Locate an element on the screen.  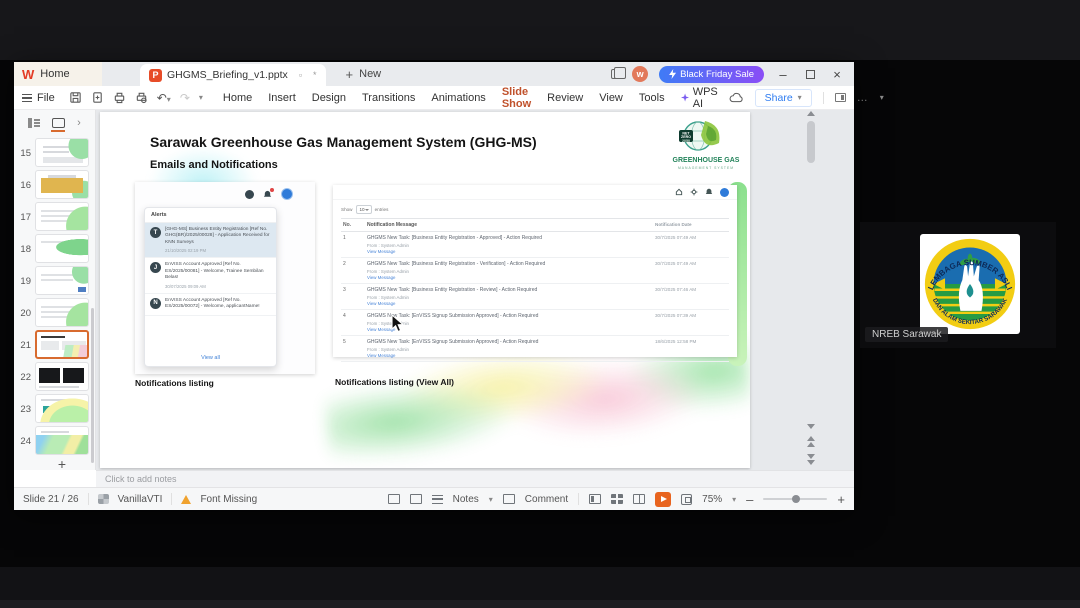
menu-animations: Animations is located at coordinates (458, 97).